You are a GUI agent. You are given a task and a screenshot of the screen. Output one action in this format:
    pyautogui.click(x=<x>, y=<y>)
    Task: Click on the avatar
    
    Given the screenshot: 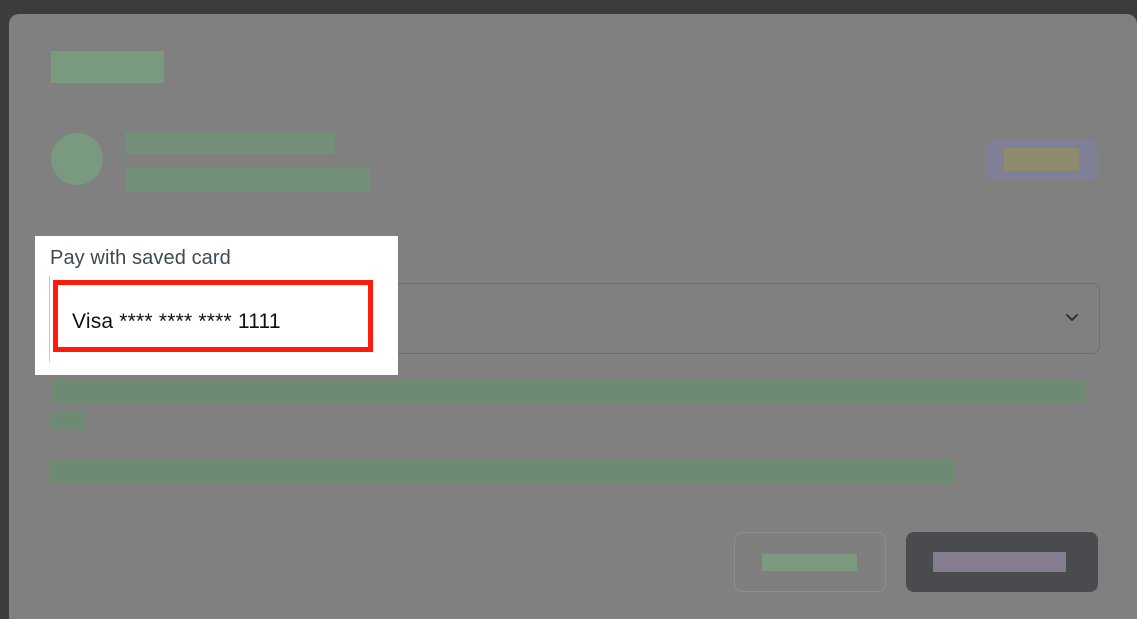 What is the action you would take?
    pyautogui.click(x=77, y=159)
    